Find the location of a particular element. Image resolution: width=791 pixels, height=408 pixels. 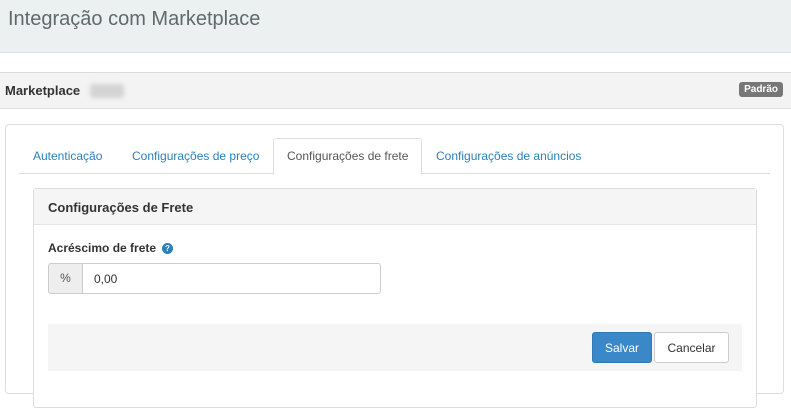

shipping-surcharge-input is located at coordinates (231, 278).